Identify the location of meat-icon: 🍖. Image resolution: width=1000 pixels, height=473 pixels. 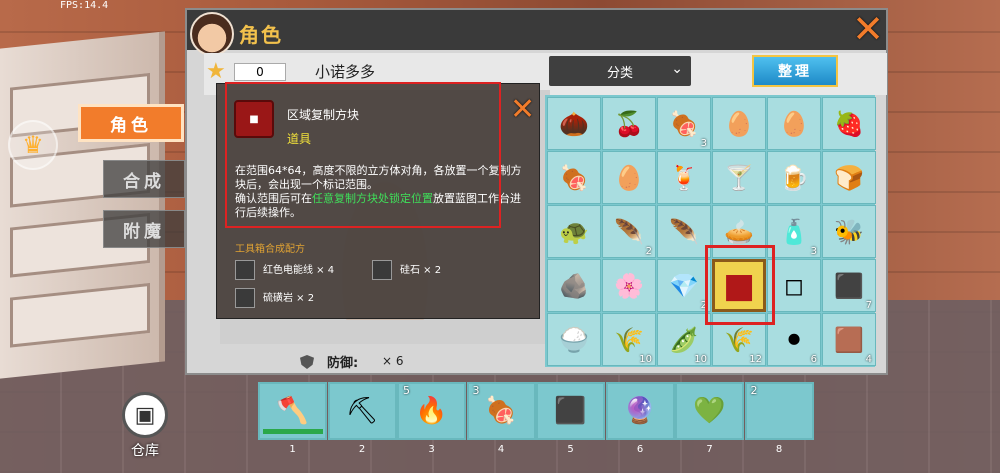
(501, 411).